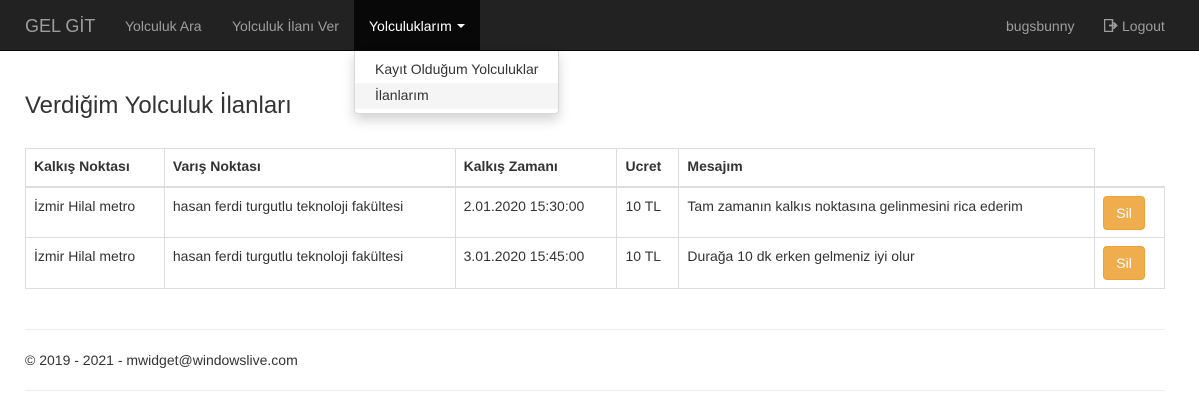 This screenshot has height=413, width=1199. I want to click on brand-link: GEL GİT, so click(60, 26).